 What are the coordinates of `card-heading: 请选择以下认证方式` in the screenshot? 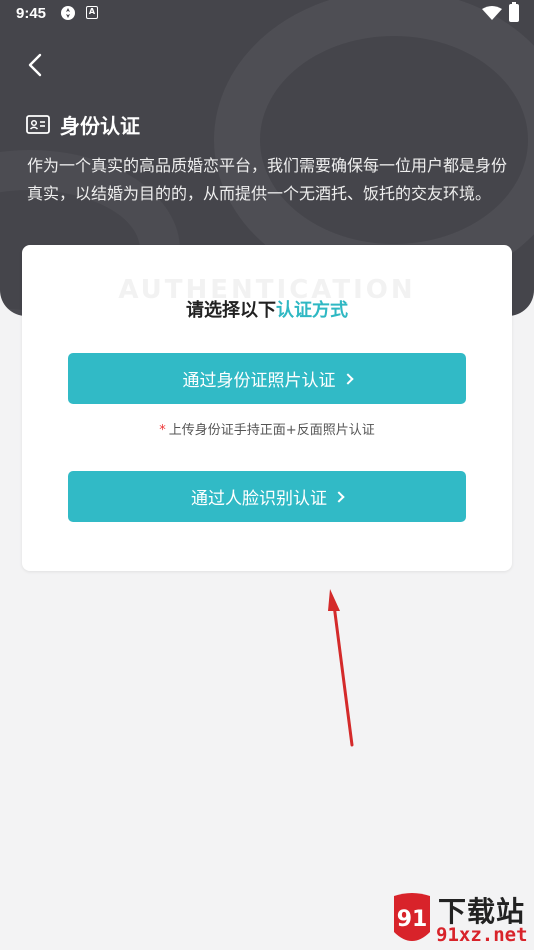 It's located at (267, 309).